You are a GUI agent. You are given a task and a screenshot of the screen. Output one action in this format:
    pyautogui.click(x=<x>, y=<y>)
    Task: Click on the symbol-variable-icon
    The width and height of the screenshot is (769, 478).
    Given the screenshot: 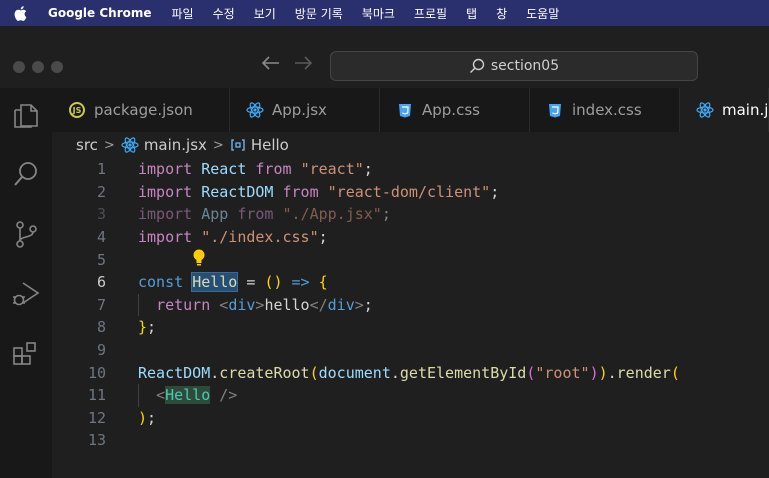 What is the action you would take?
    pyautogui.click(x=238, y=145)
    